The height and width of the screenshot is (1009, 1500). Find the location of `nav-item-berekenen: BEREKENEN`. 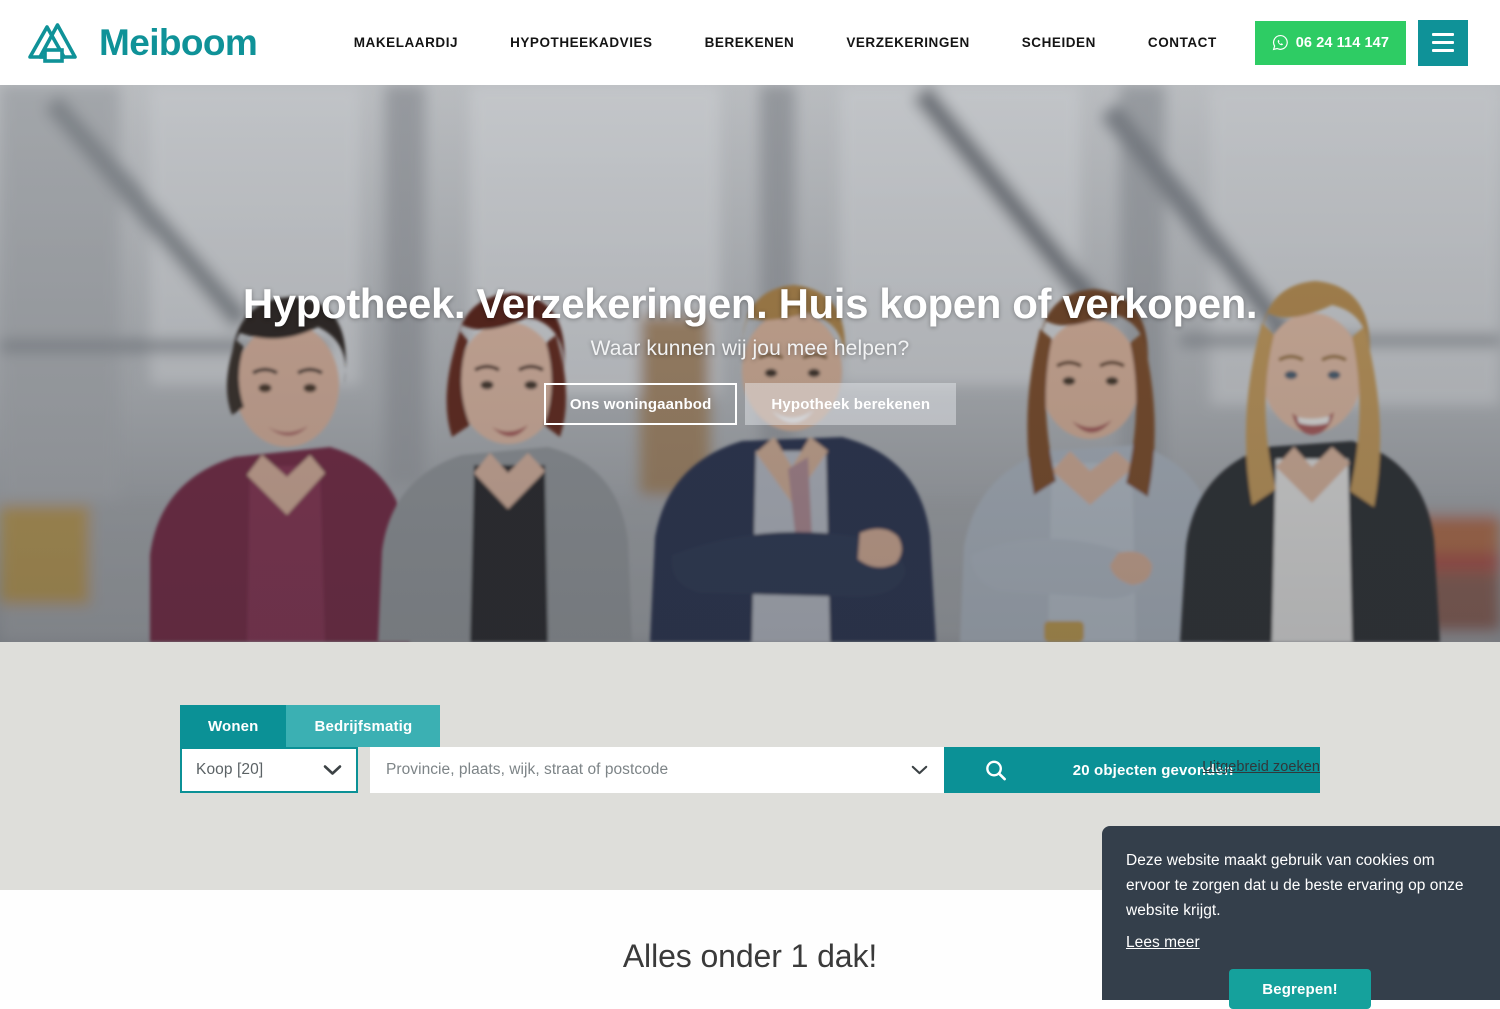

nav-item-berekenen: BEREKENEN is located at coordinates (750, 43).